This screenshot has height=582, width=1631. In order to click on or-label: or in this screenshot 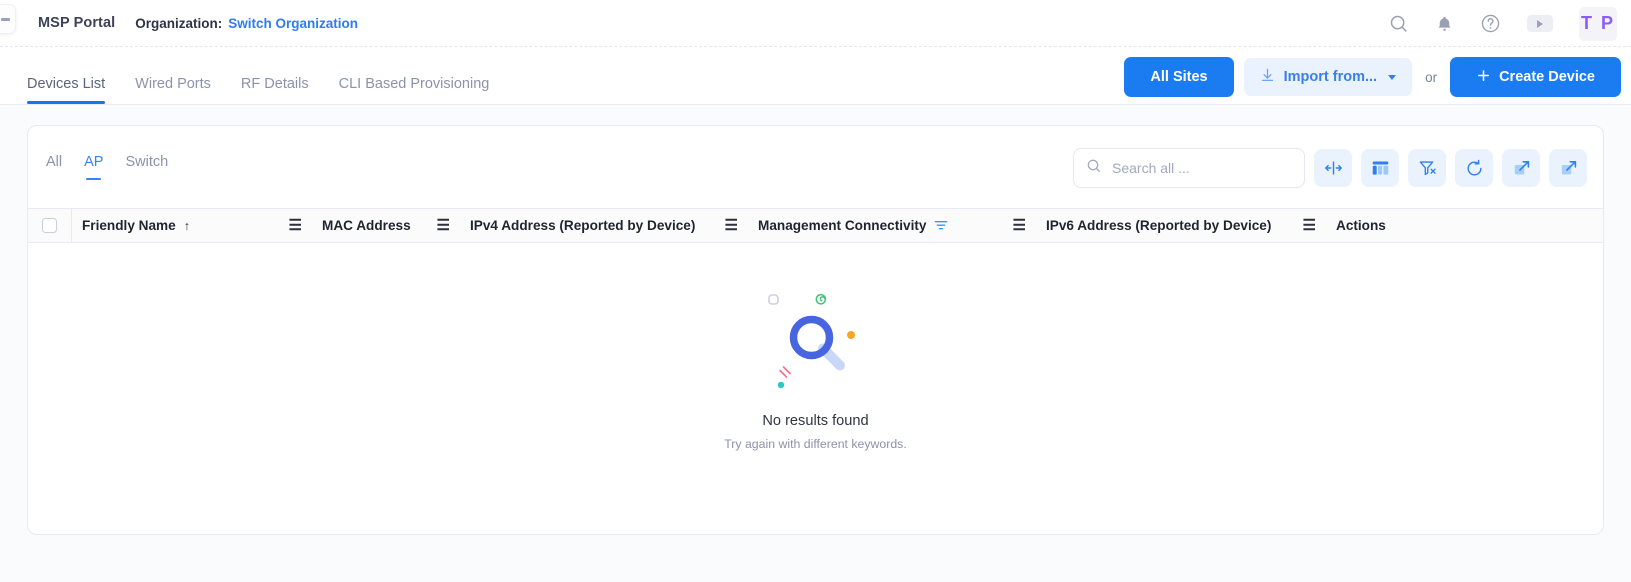, I will do `click(1431, 77)`.